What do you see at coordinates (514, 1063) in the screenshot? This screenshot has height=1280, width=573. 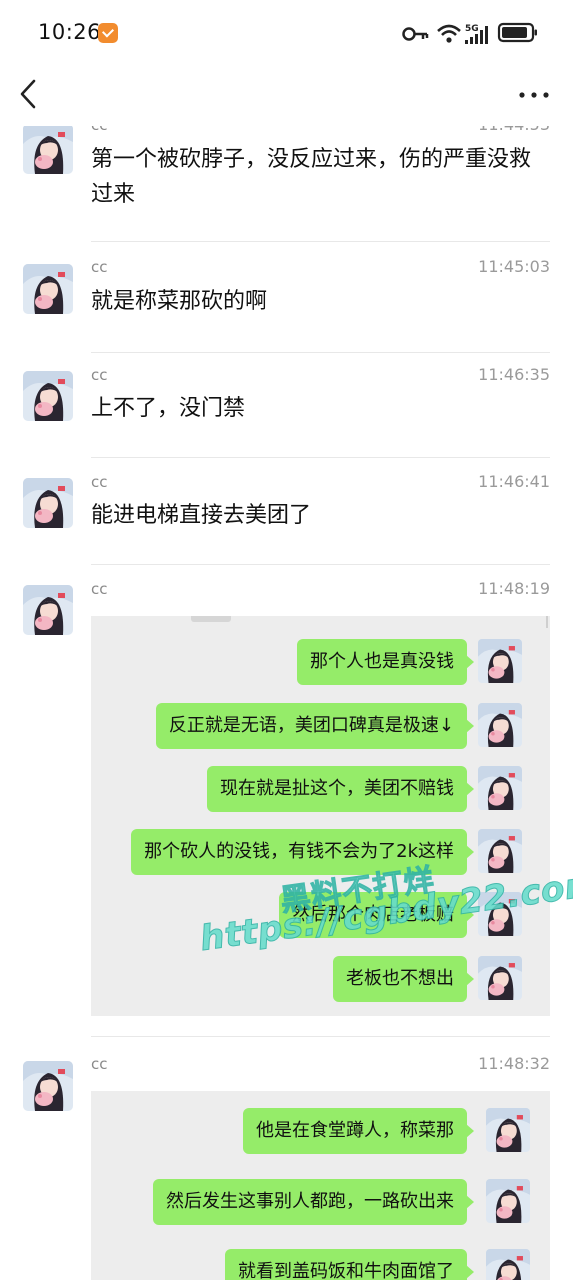 I see `message-time: 11:48:32` at bounding box center [514, 1063].